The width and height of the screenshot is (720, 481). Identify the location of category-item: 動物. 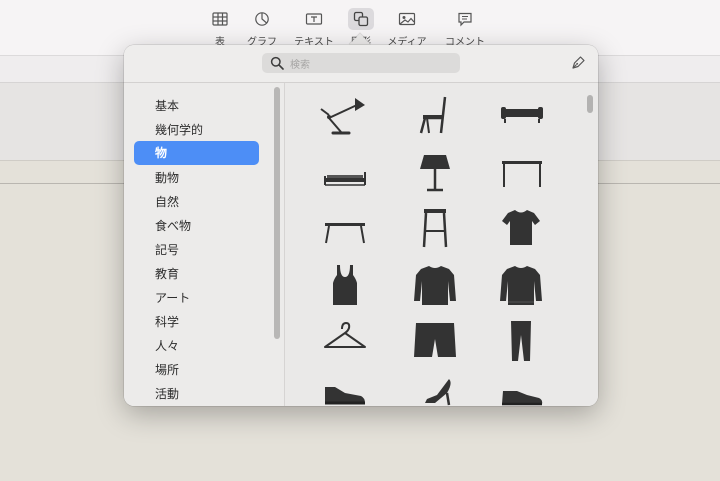
(196, 178).